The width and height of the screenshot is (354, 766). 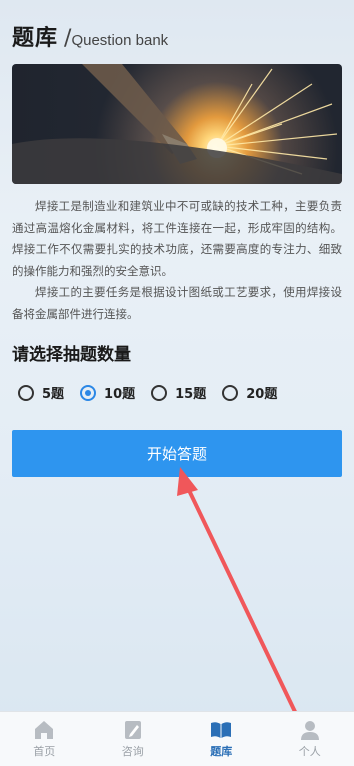 I want to click on tab-home-label: 首页, so click(x=44, y=751).